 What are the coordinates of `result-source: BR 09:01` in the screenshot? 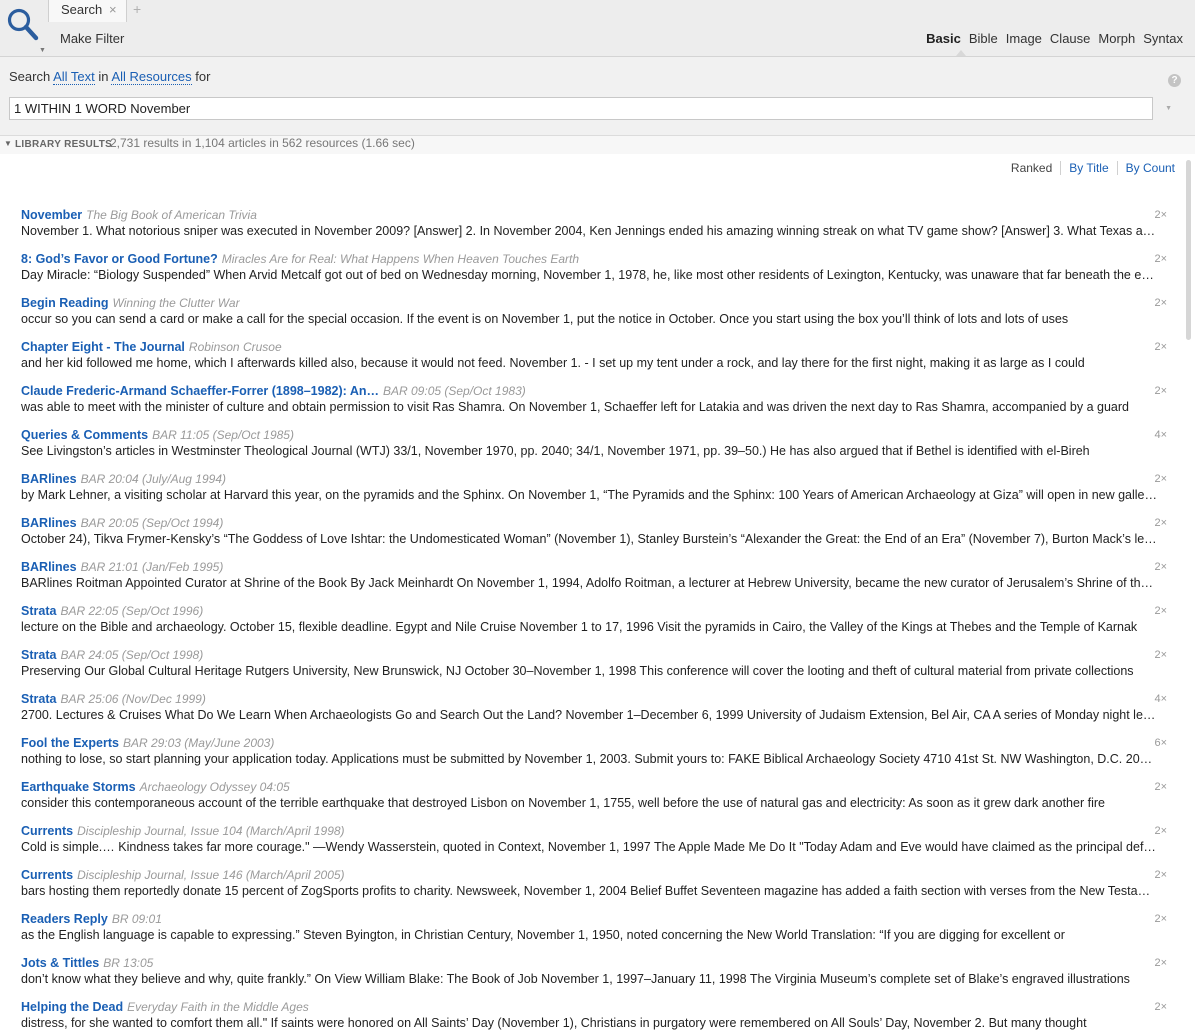 It's located at (136, 919).